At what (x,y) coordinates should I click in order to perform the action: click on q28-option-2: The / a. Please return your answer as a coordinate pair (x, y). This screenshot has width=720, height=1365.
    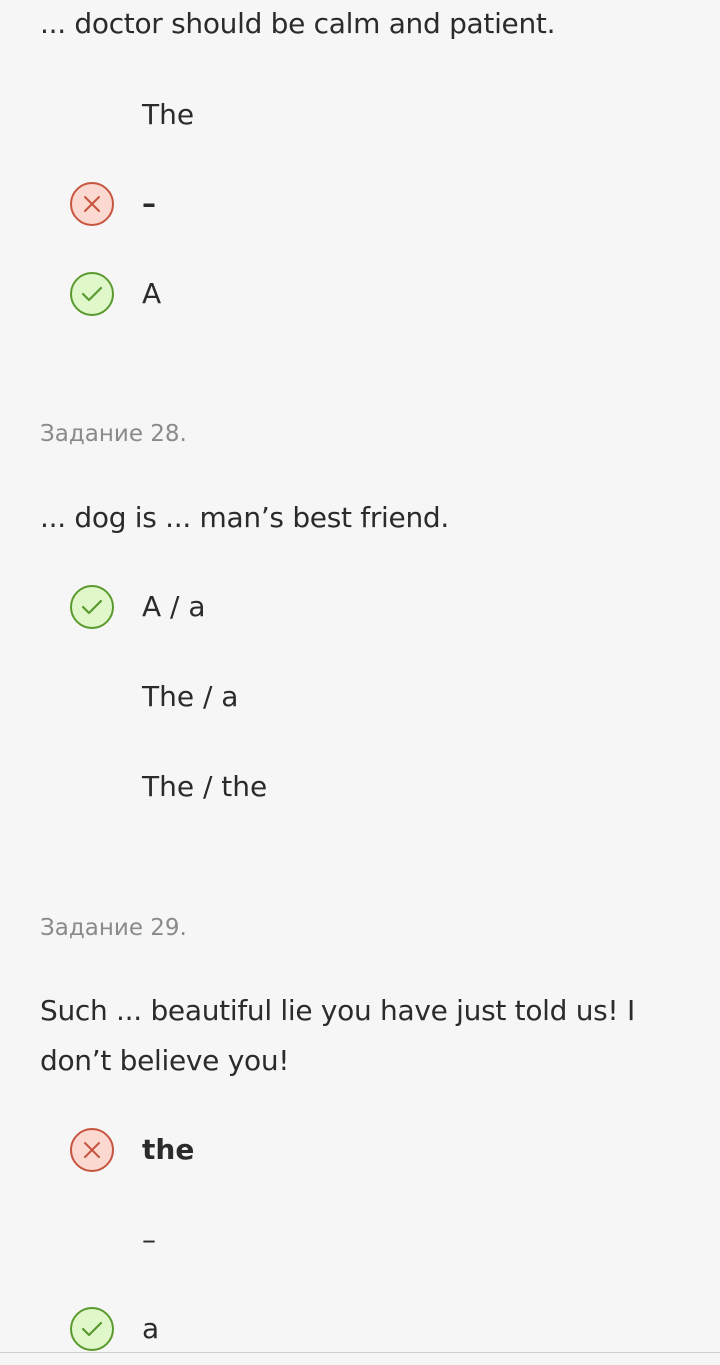
    Looking at the image, I should click on (154, 697).